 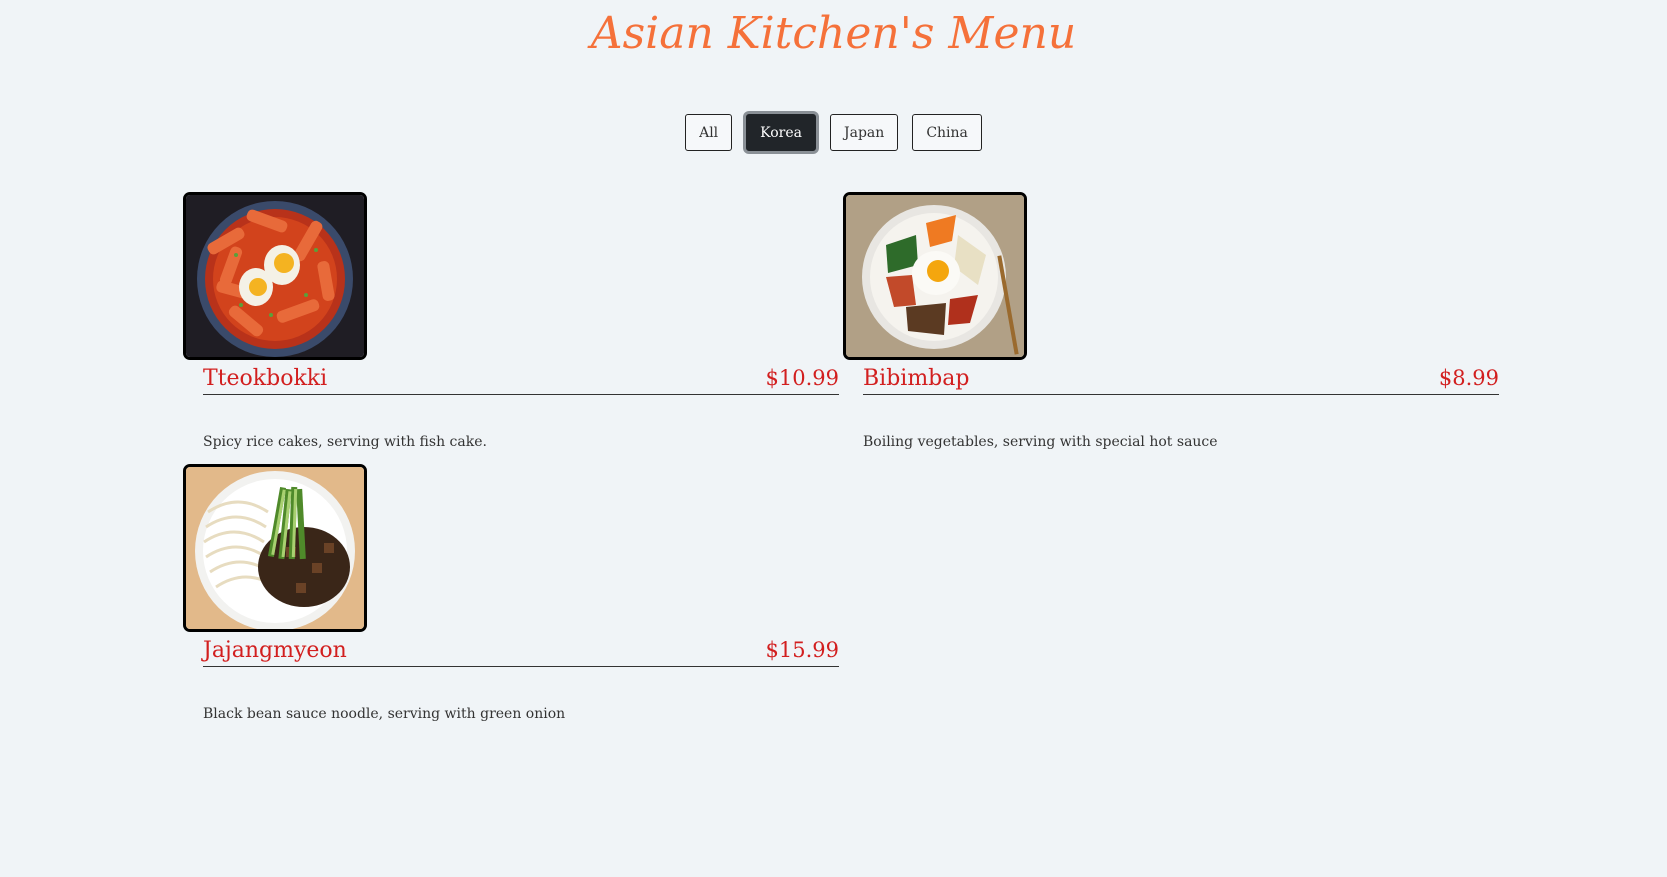 I want to click on item-price: $8.99, so click(x=1468, y=378).